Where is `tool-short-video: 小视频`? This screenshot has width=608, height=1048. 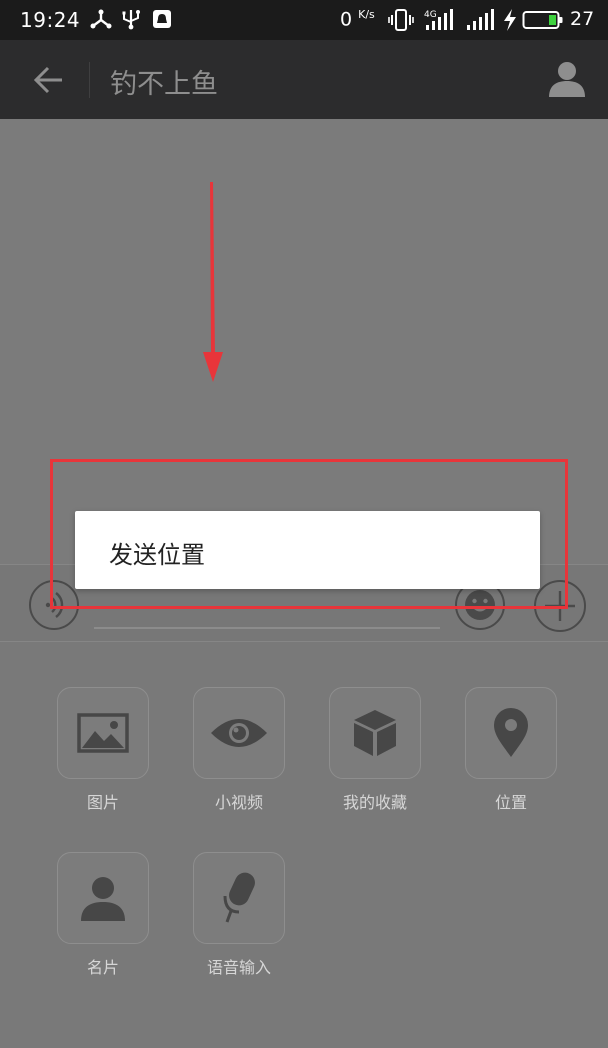 tool-short-video: 小视频 is located at coordinates (239, 750).